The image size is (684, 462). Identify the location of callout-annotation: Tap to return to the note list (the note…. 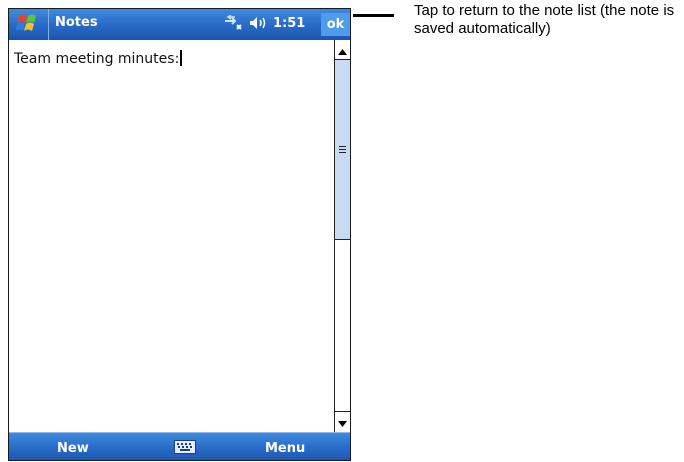
(544, 19).